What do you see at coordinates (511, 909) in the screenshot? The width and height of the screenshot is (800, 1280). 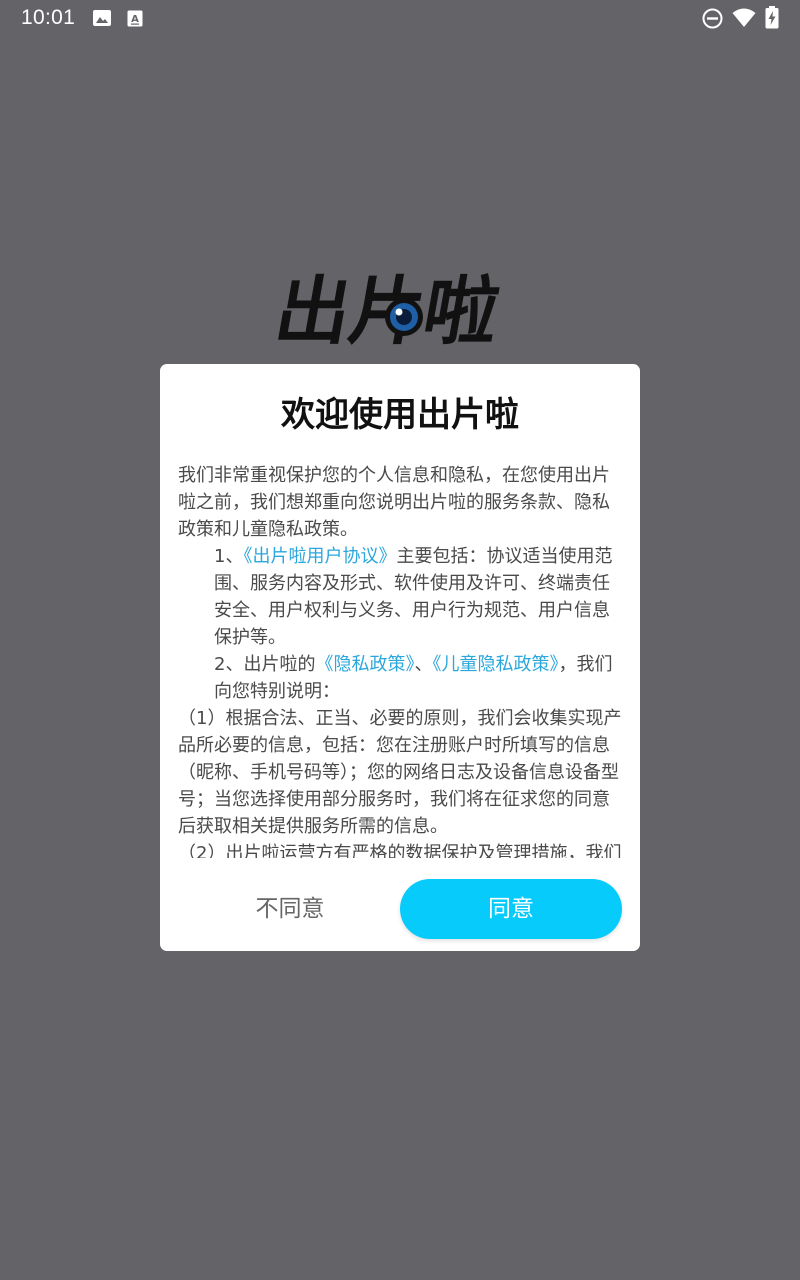 I see `agree-button: 同意` at bounding box center [511, 909].